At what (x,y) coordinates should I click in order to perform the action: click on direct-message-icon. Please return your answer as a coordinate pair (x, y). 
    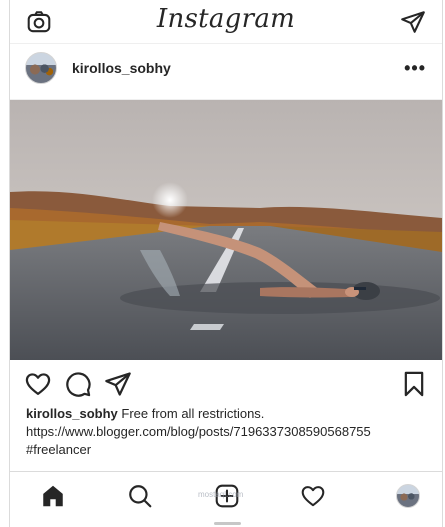
    Looking at the image, I should click on (413, 22).